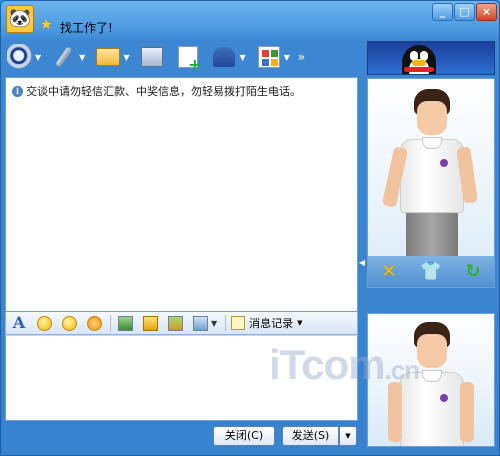  I want to click on webcam-button: ▼, so click(24, 57).